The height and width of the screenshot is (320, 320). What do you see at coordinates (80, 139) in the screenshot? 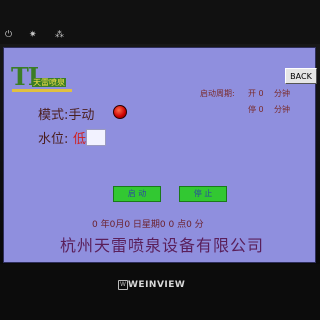
I see `water-level-value: 低` at bounding box center [80, 139].